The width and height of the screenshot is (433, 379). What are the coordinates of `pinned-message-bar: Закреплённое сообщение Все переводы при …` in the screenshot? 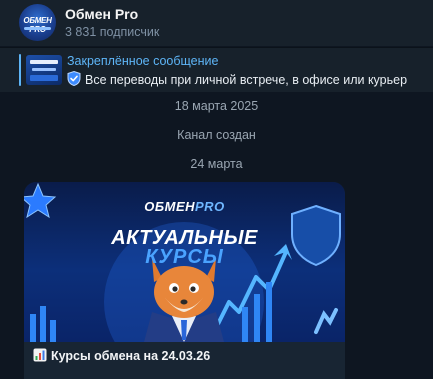 It's located at (216, 69).